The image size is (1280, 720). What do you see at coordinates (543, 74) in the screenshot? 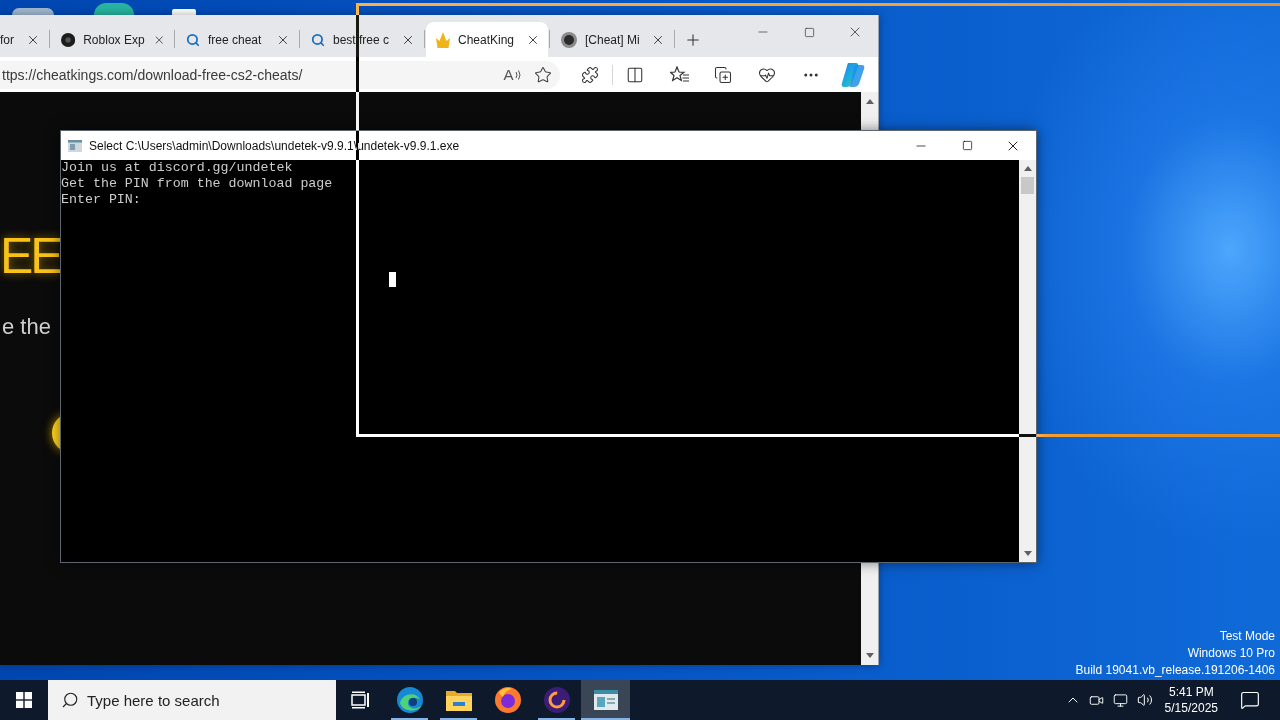
I see `star-icon` at bounding box center [543, 74].